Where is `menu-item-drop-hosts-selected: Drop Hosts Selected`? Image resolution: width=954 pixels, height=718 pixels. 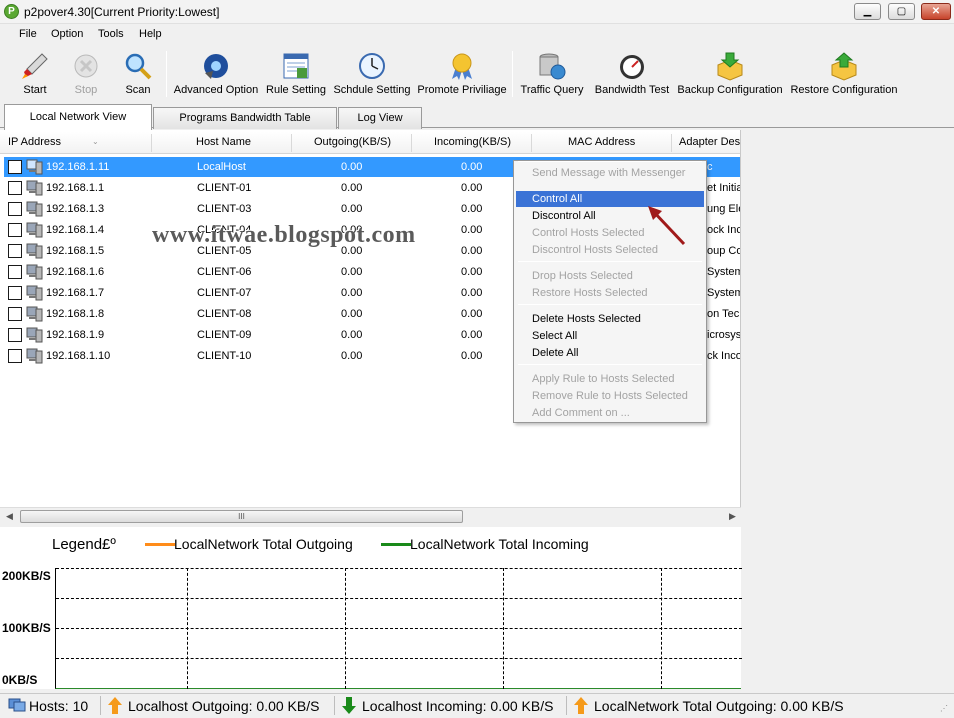 menu-item-drop-hosts-selected: Drop Hosts Selected is located at coordinates (610, 276).